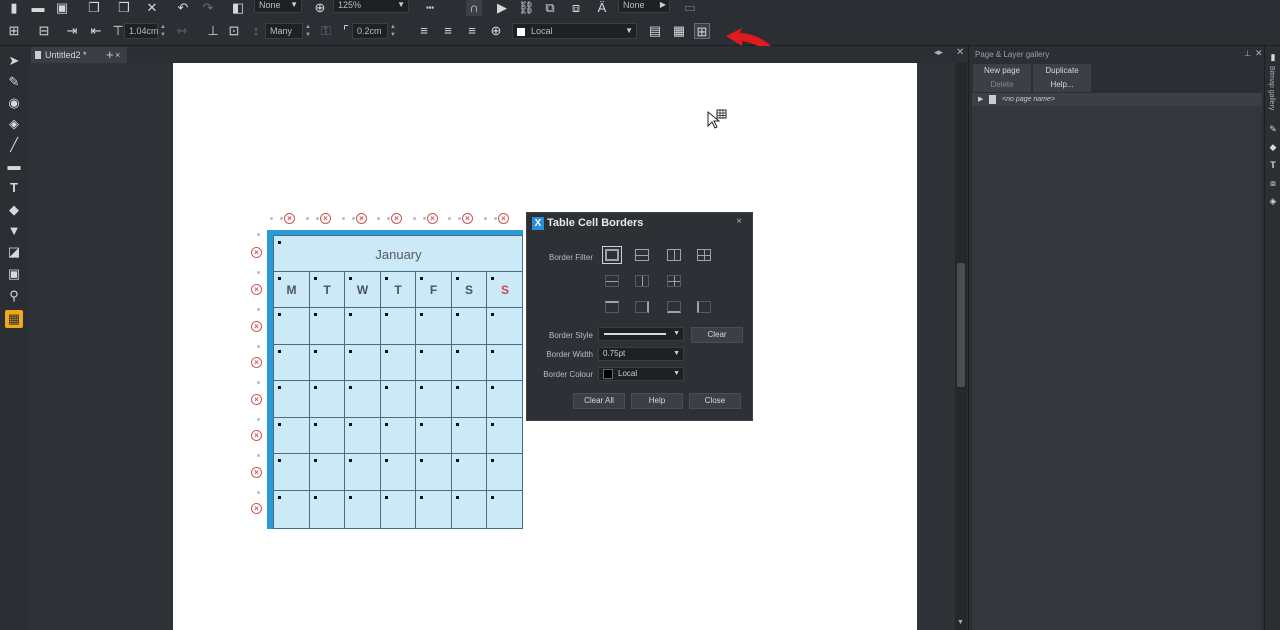 This screenshot has width=1280, height=630. Describe the element at coordinates (14, 188) in the screenshot. I see `text-tool-icon: T` at that location.